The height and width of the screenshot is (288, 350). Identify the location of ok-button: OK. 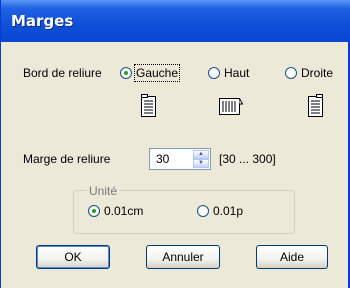
(73, 257).